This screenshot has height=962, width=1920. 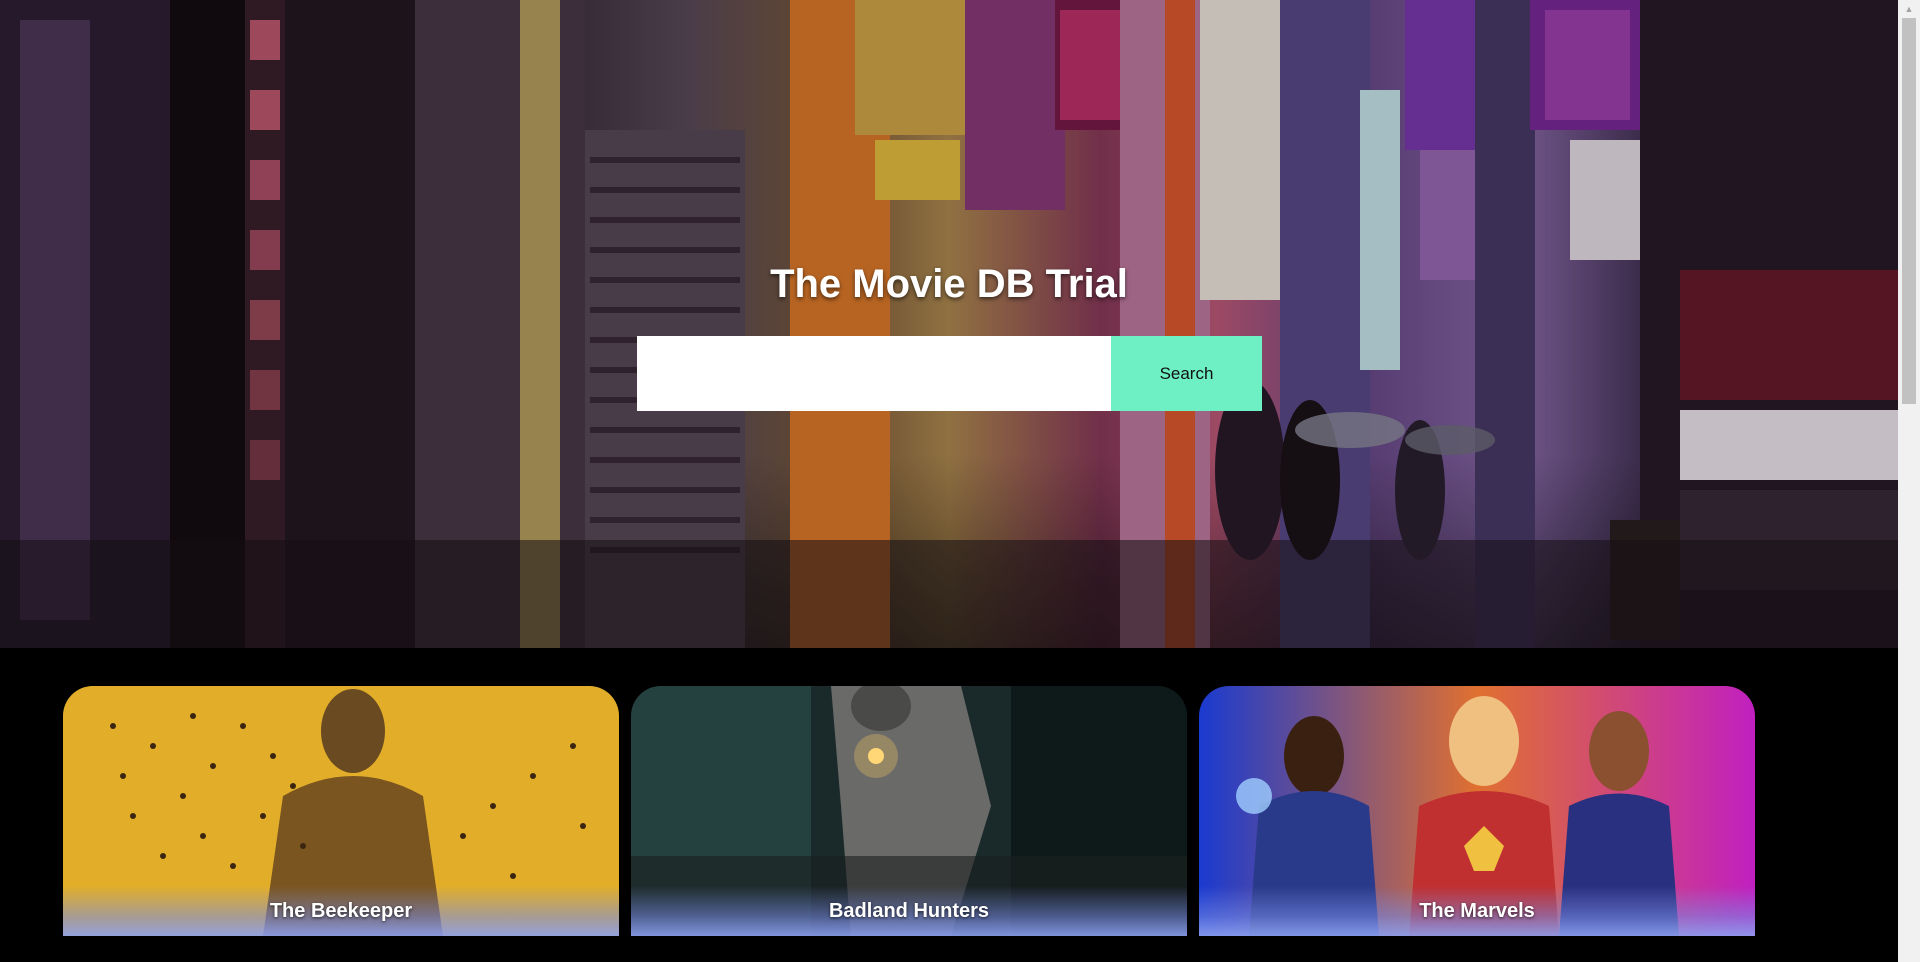 I want to click on movie-card: Badland Hunters, so click(x=909, y=811).